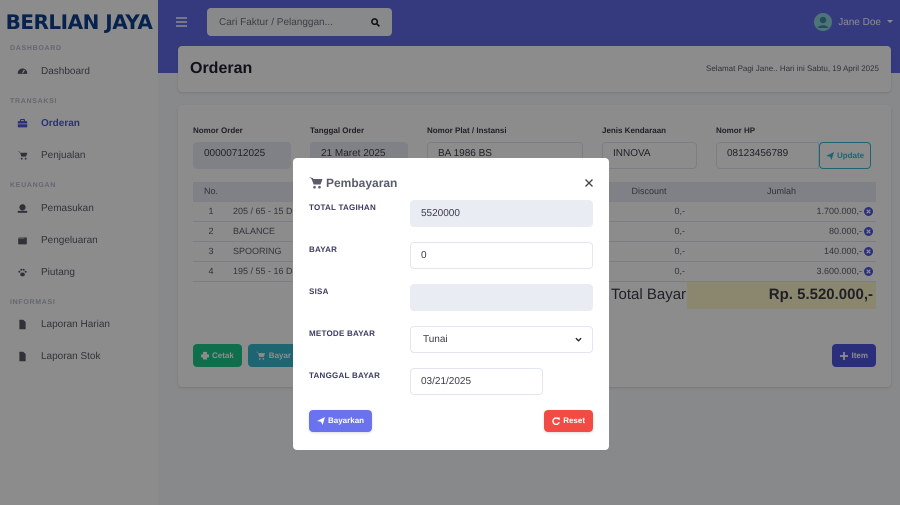  Describe the element at coordinates (375, 22) in the screenshot. I see `search-icon` at that location.